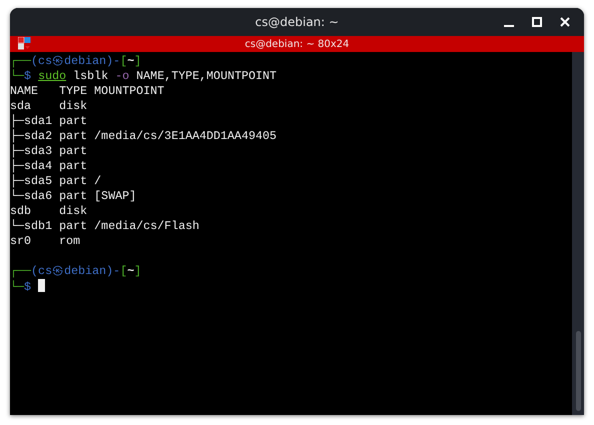 The image size is (594, 425). What do you see at coordinates (143, 136) in the screenshot?
I see `terminal-text: ├─sda2 part /media/cs/3E1AA4DD1AA49405` at bounding box center [143, 136].